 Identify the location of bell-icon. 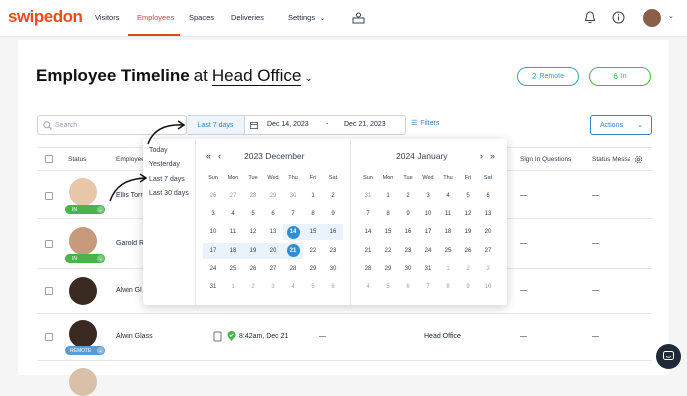
(590, 17).